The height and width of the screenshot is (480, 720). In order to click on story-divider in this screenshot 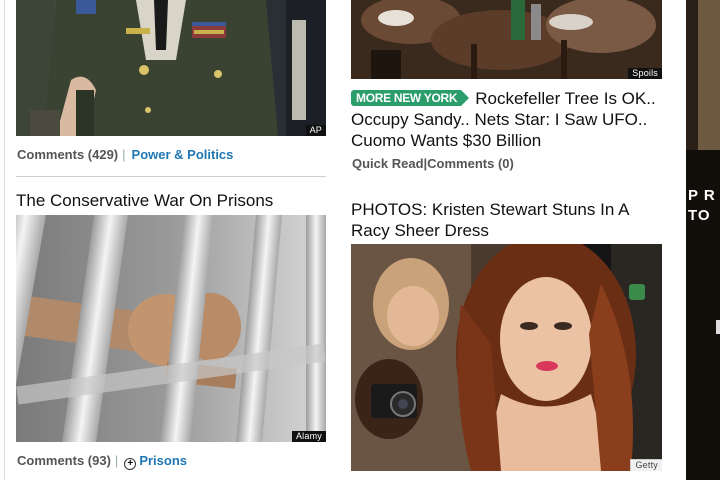, I will do `click(171, 176)`.